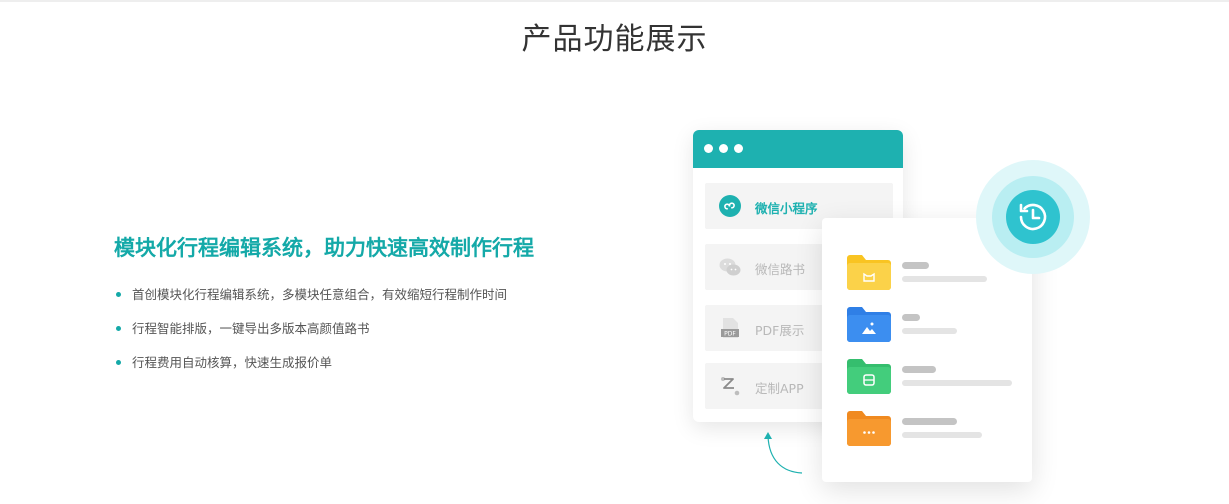  What do you see at coordinates (324, 248) in the screenshot?
I see `feature-heading: 模块化行程编辑系统，助力快速高效制作行程` at bounding box center [324, 248].